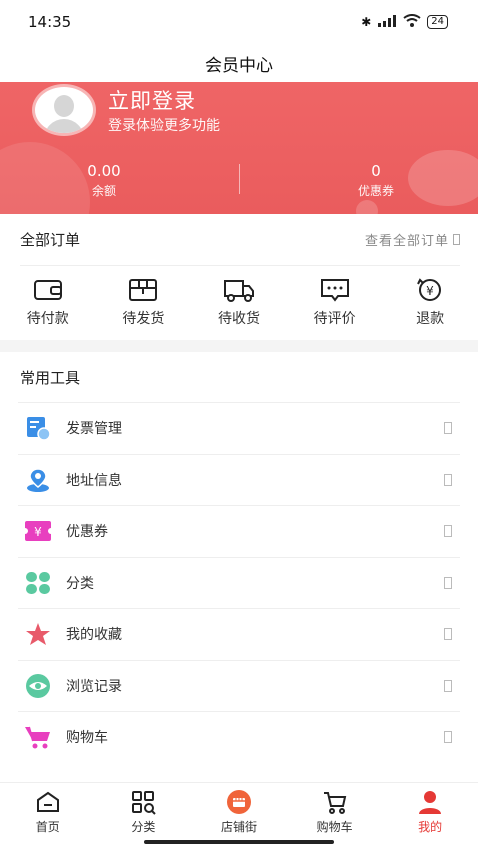 Image resolution: width=478 pixels, height=850 pixels. Describe the element at coordinates (144, 803) in the screenshot. I see `category-grid-icon` at that location.